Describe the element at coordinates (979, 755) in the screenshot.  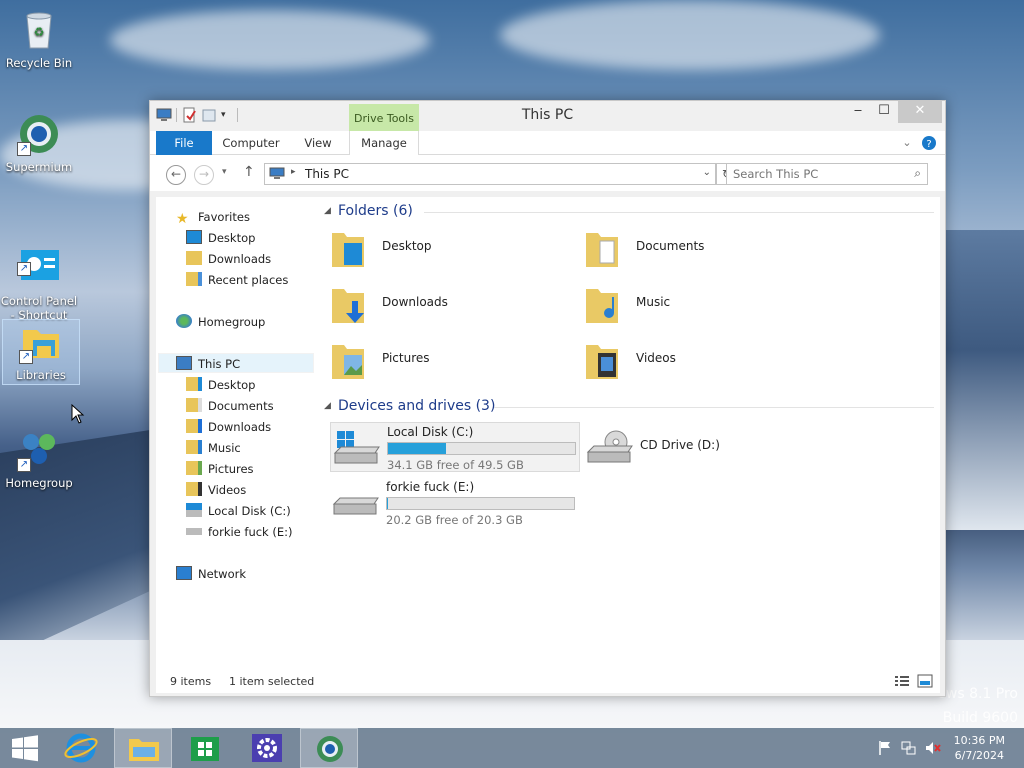
I see `clock-date: 6/7/2024` at that location.